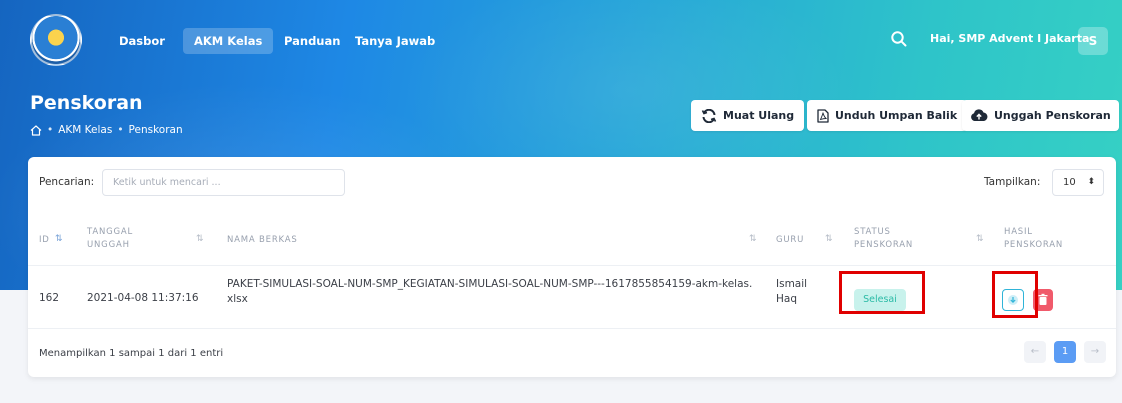  What do you see at coordinates (823, 115) in the screenshot?
I see `pdf-file-icon` at bounding box center [823, 115].